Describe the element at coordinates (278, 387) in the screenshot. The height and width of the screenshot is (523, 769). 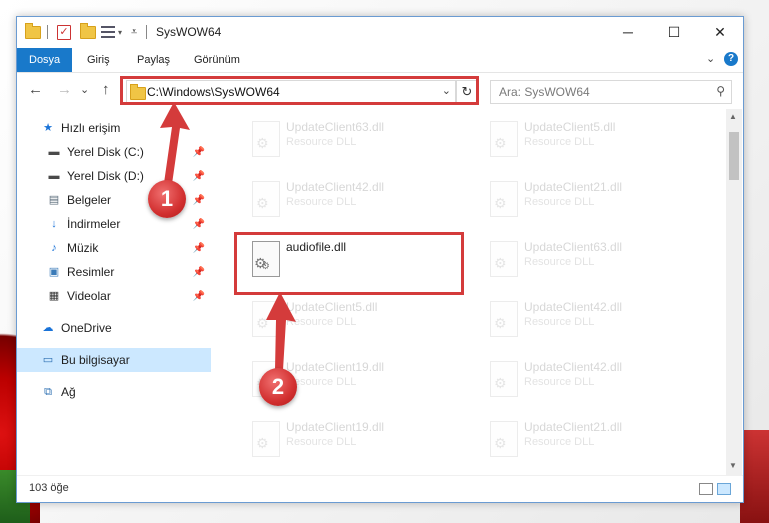
I see `step-2-badge: 2` at that location.